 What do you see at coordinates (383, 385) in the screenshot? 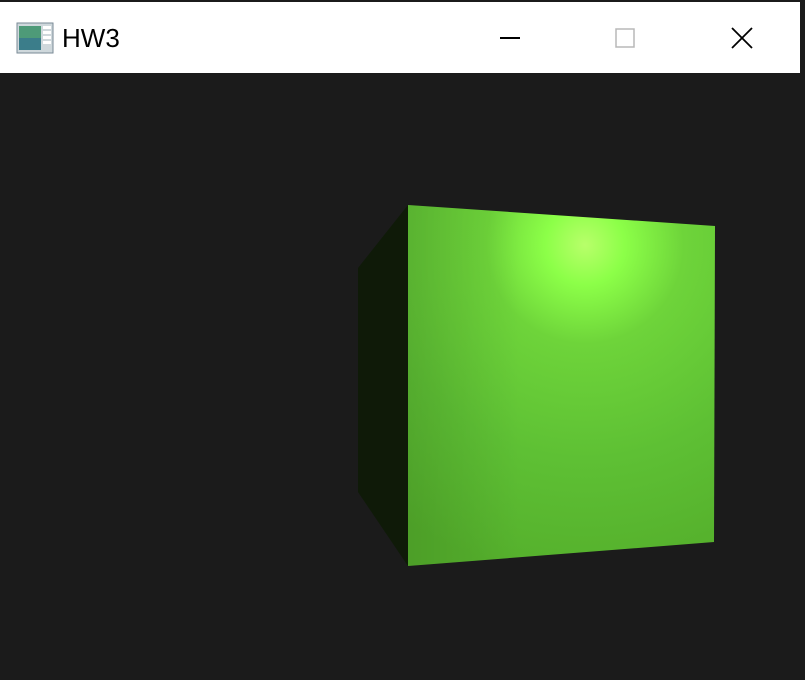
I see `cube-side-face` at bounding box center [383, 385].